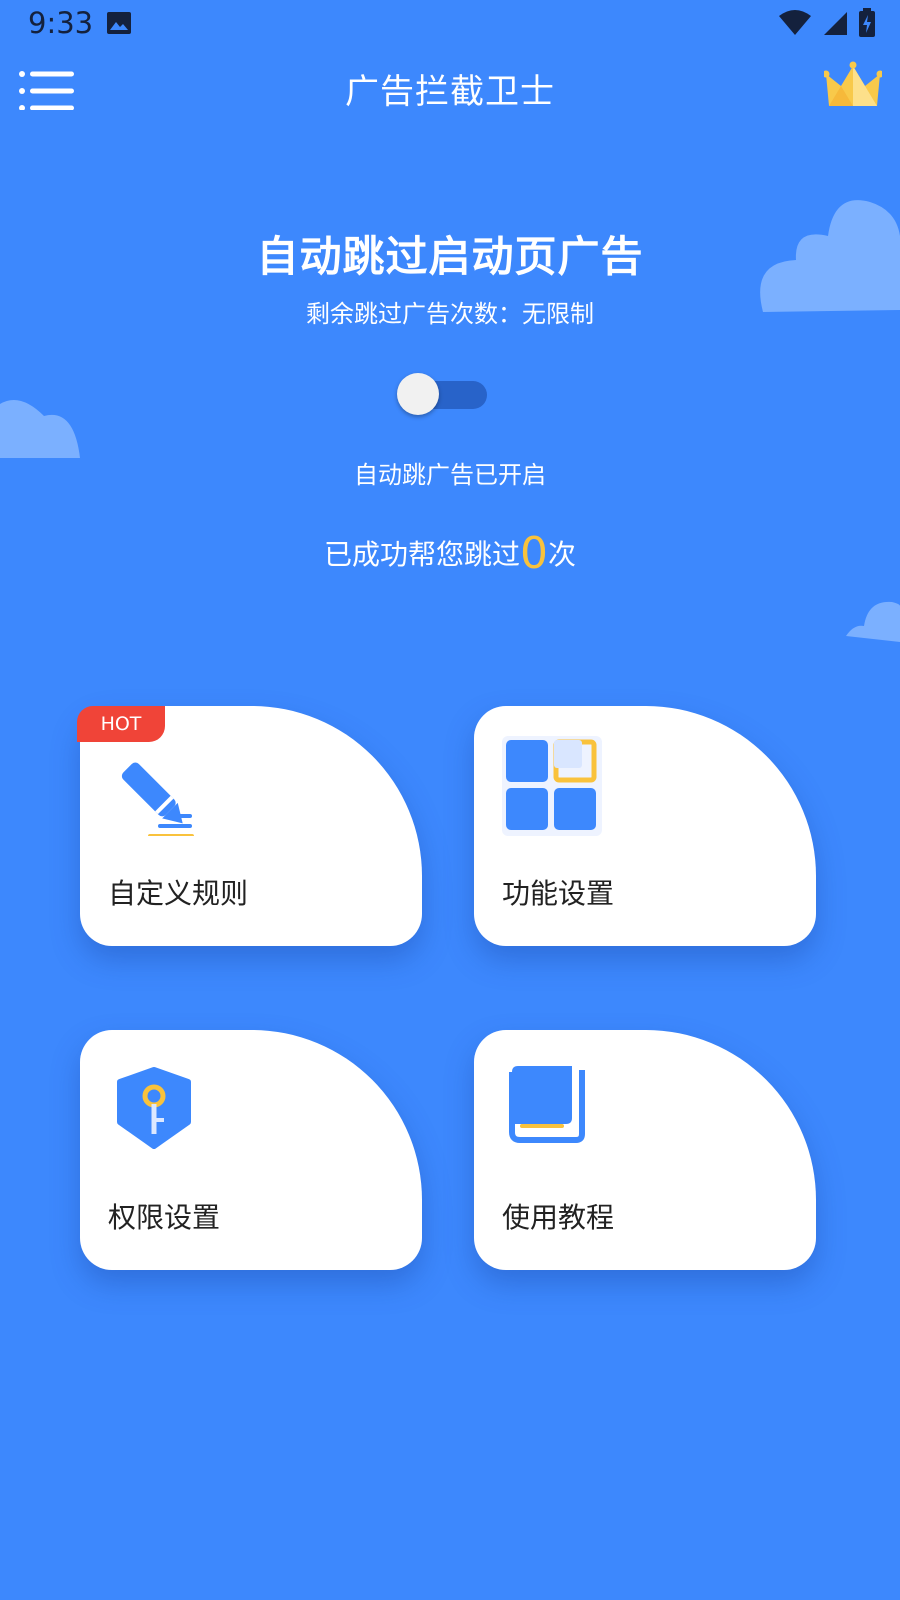  I want to click on crown-icon, so click(853, 86).